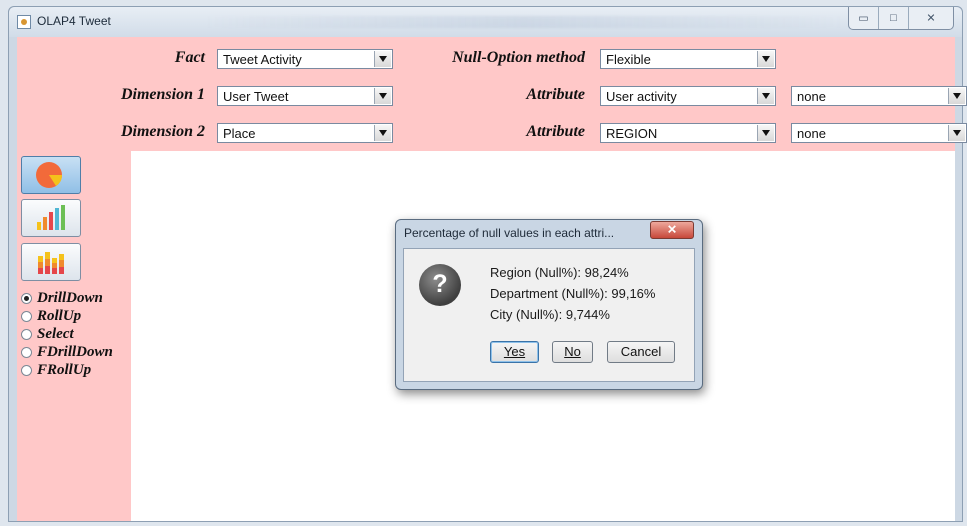 Image resolution: width=967 pixels, height=526 pixels. I want to click on bar-chart-button, so click(51, 218).